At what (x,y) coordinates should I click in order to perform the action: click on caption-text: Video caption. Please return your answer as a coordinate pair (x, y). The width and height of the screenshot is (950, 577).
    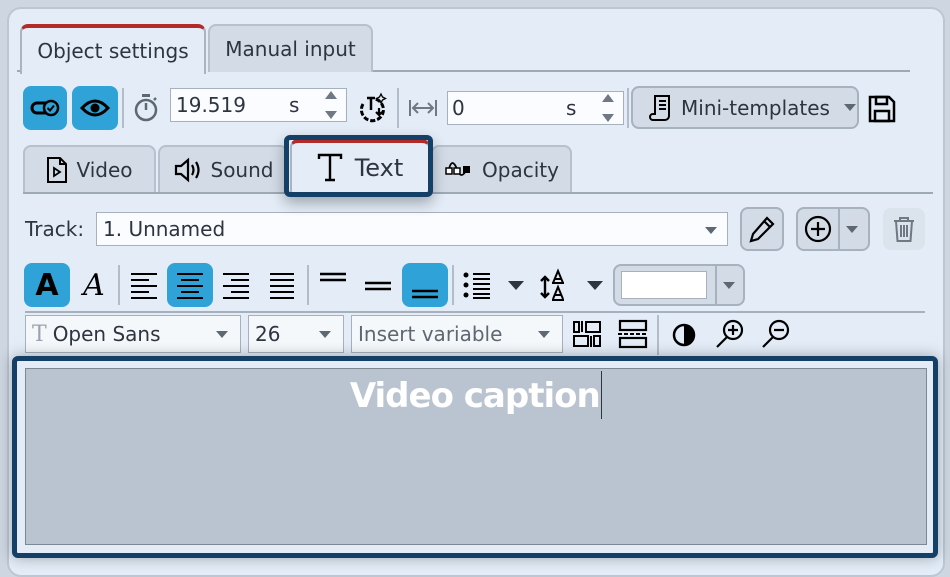
    Looking at the image, I should click on (475, 396).